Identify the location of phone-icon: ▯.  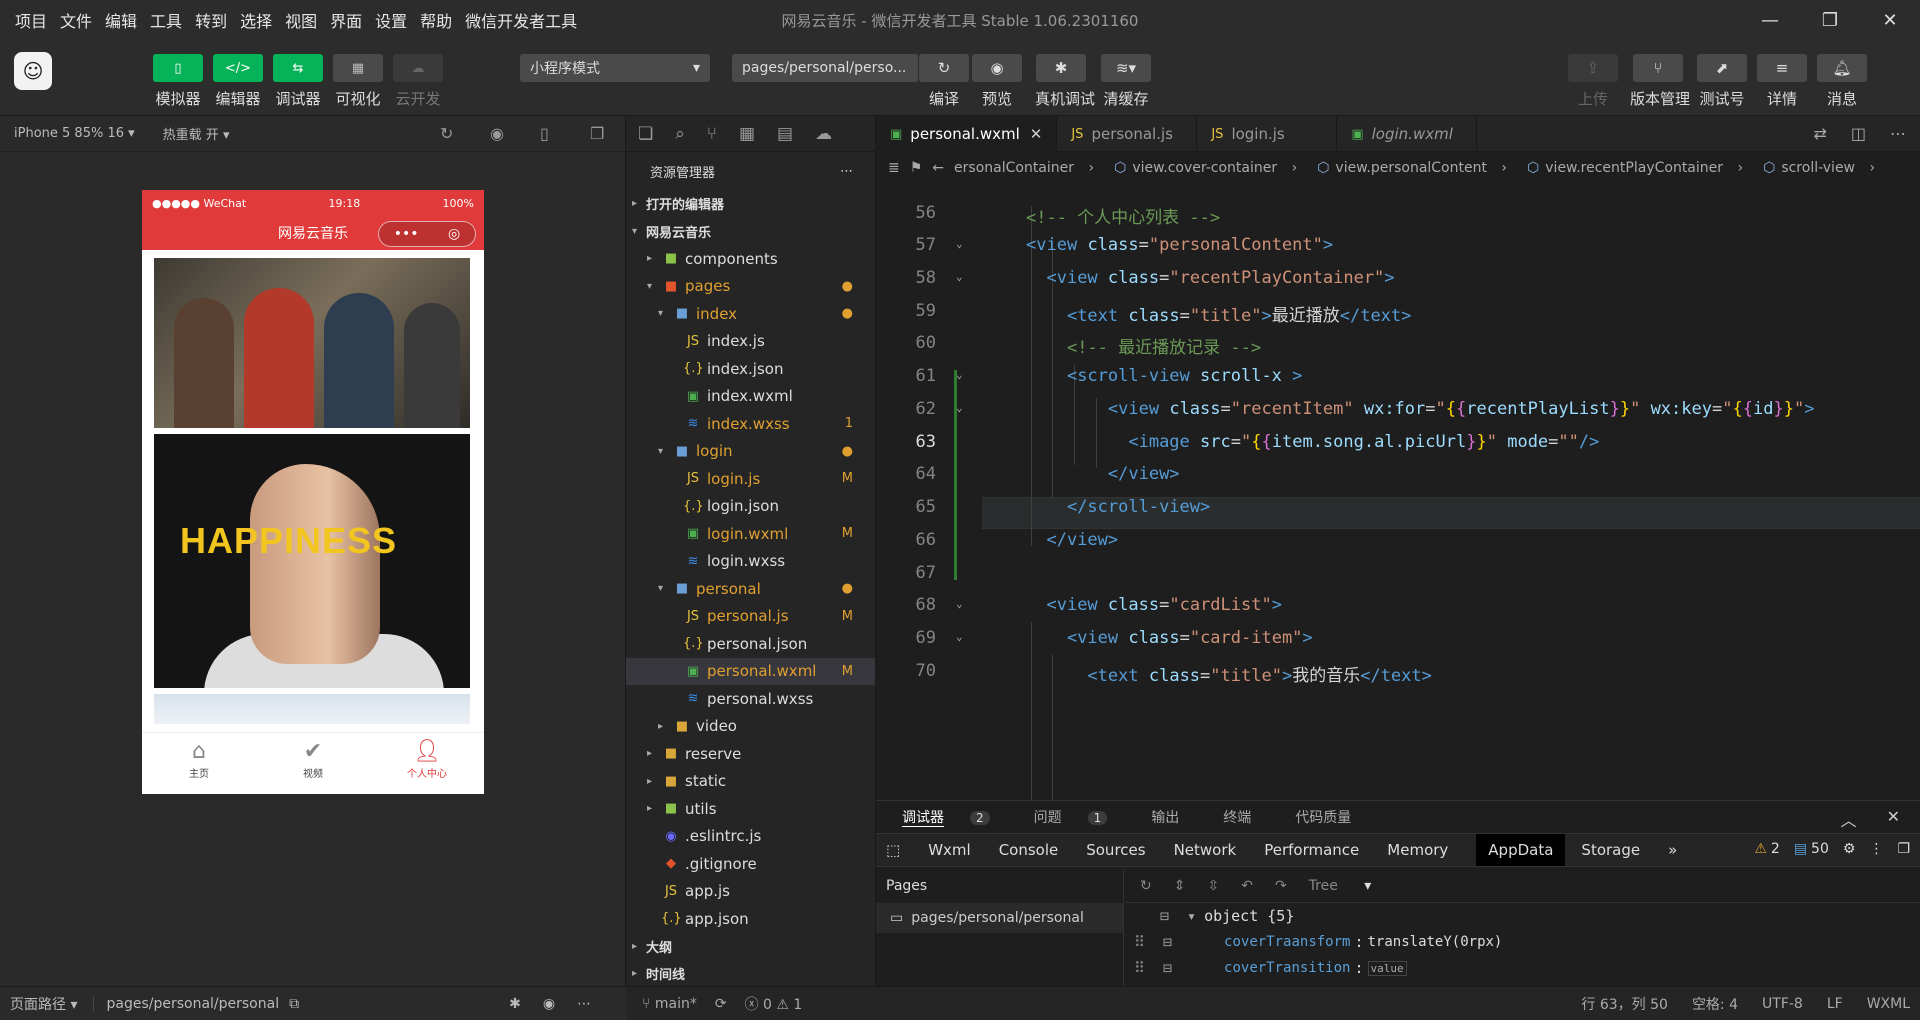
(544, 133).